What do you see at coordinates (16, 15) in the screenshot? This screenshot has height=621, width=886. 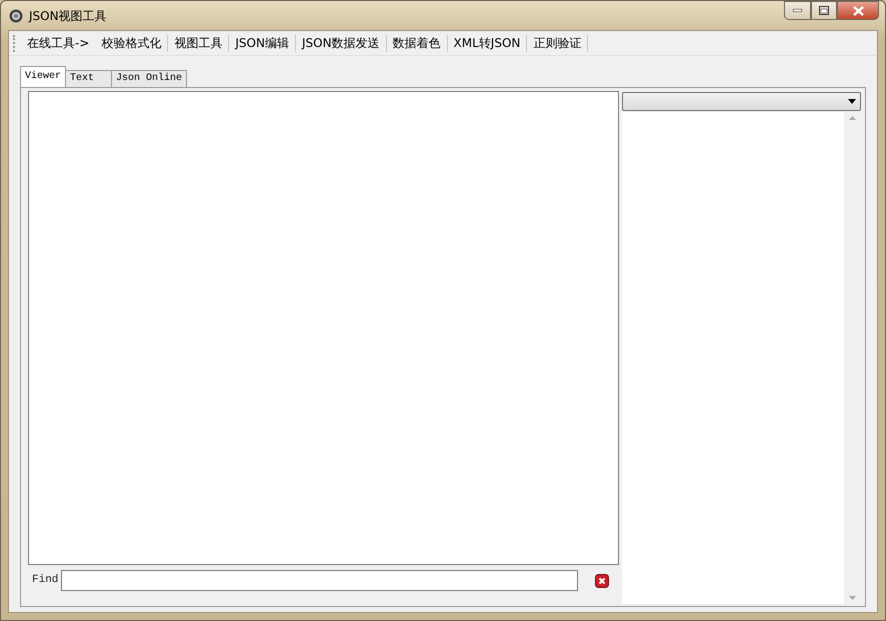 I see `app-icon` at bounding box center [16, 15].